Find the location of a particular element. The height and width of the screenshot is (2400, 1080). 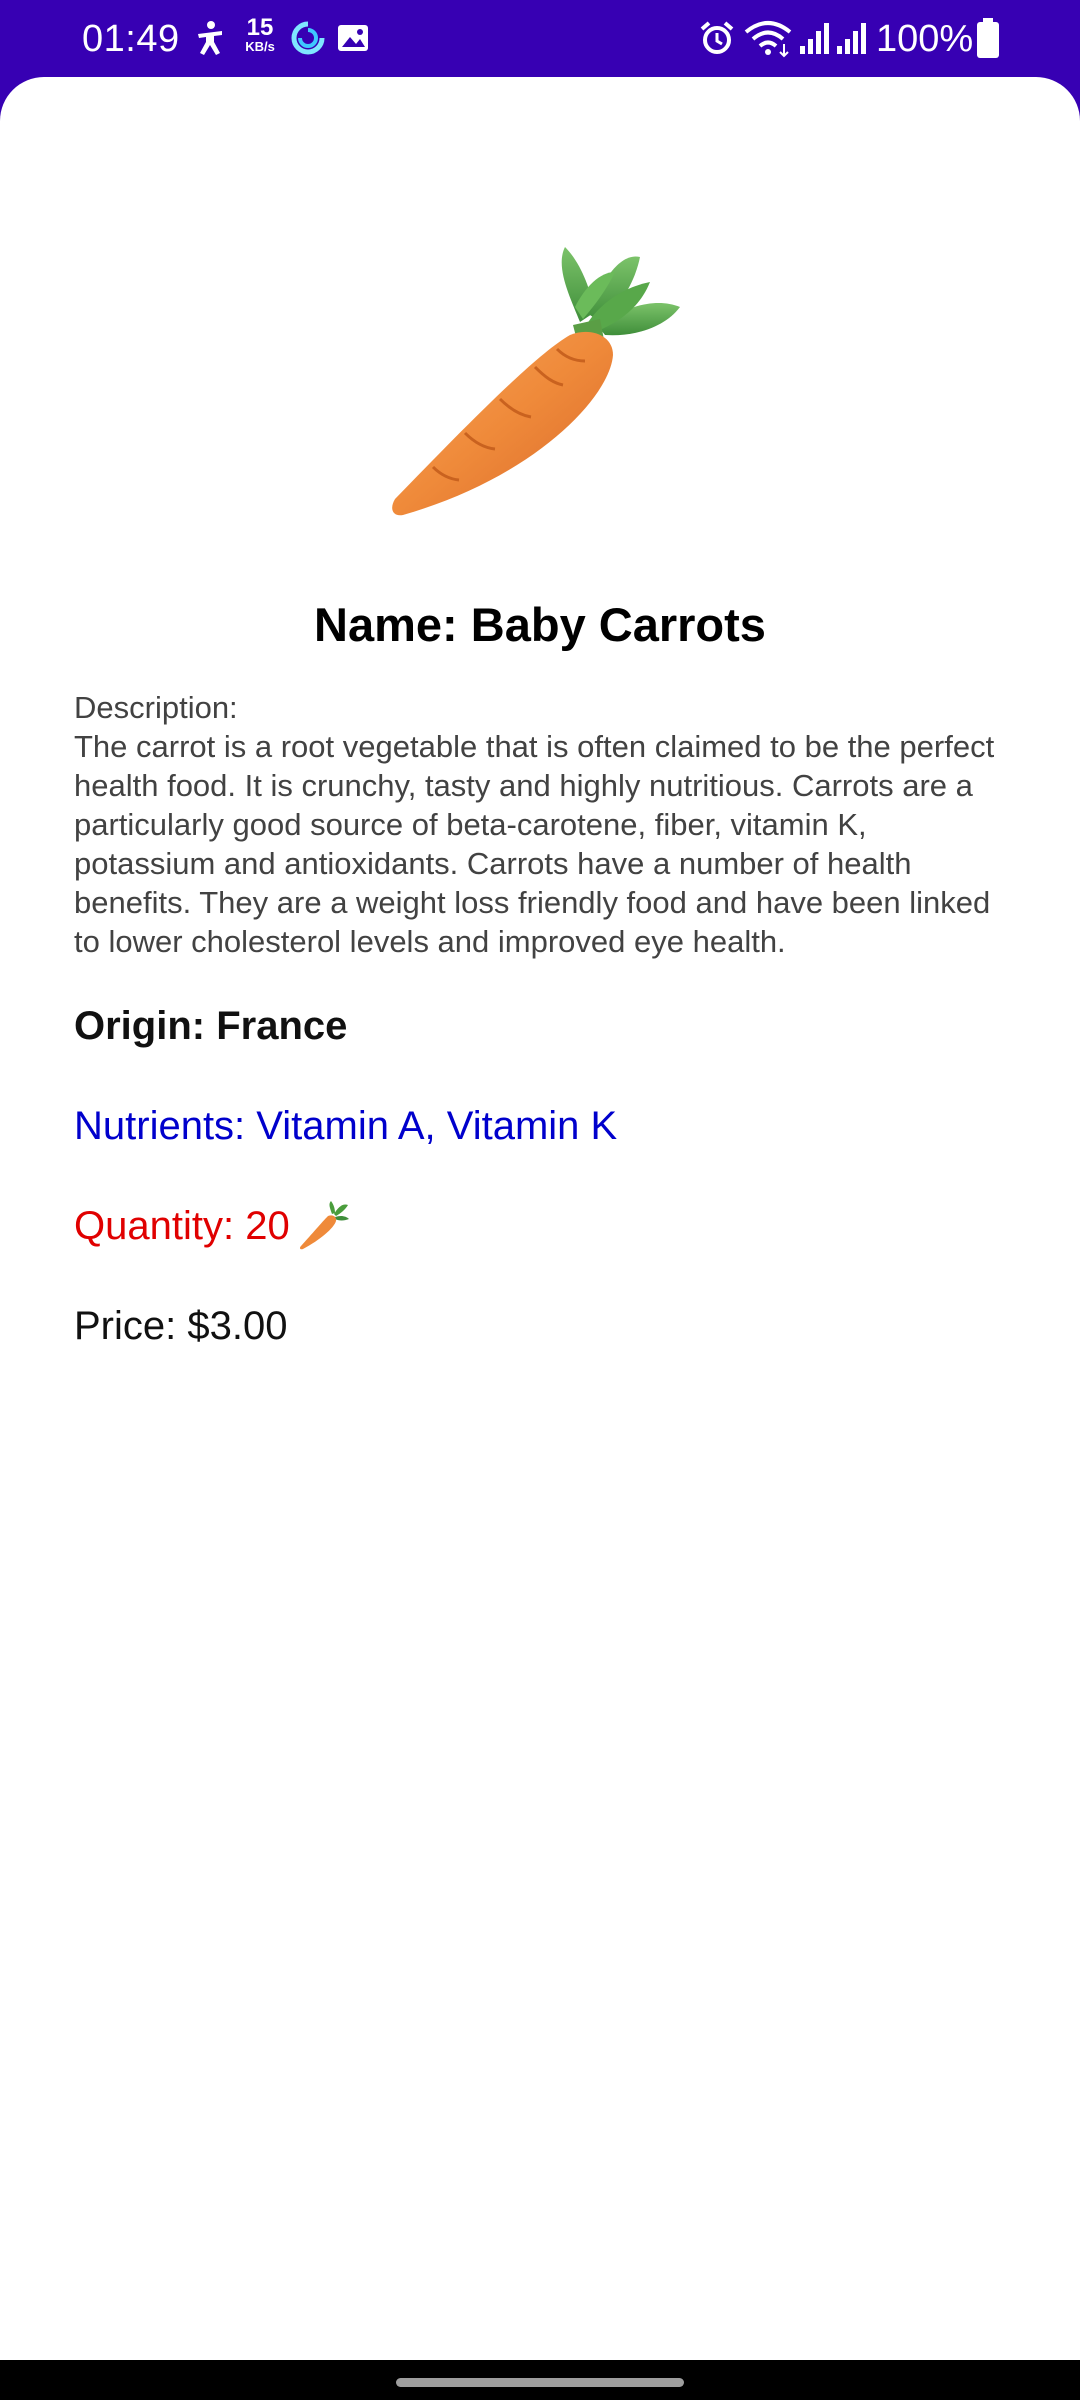

navigation-bar is located at coordinates (540, 2380).